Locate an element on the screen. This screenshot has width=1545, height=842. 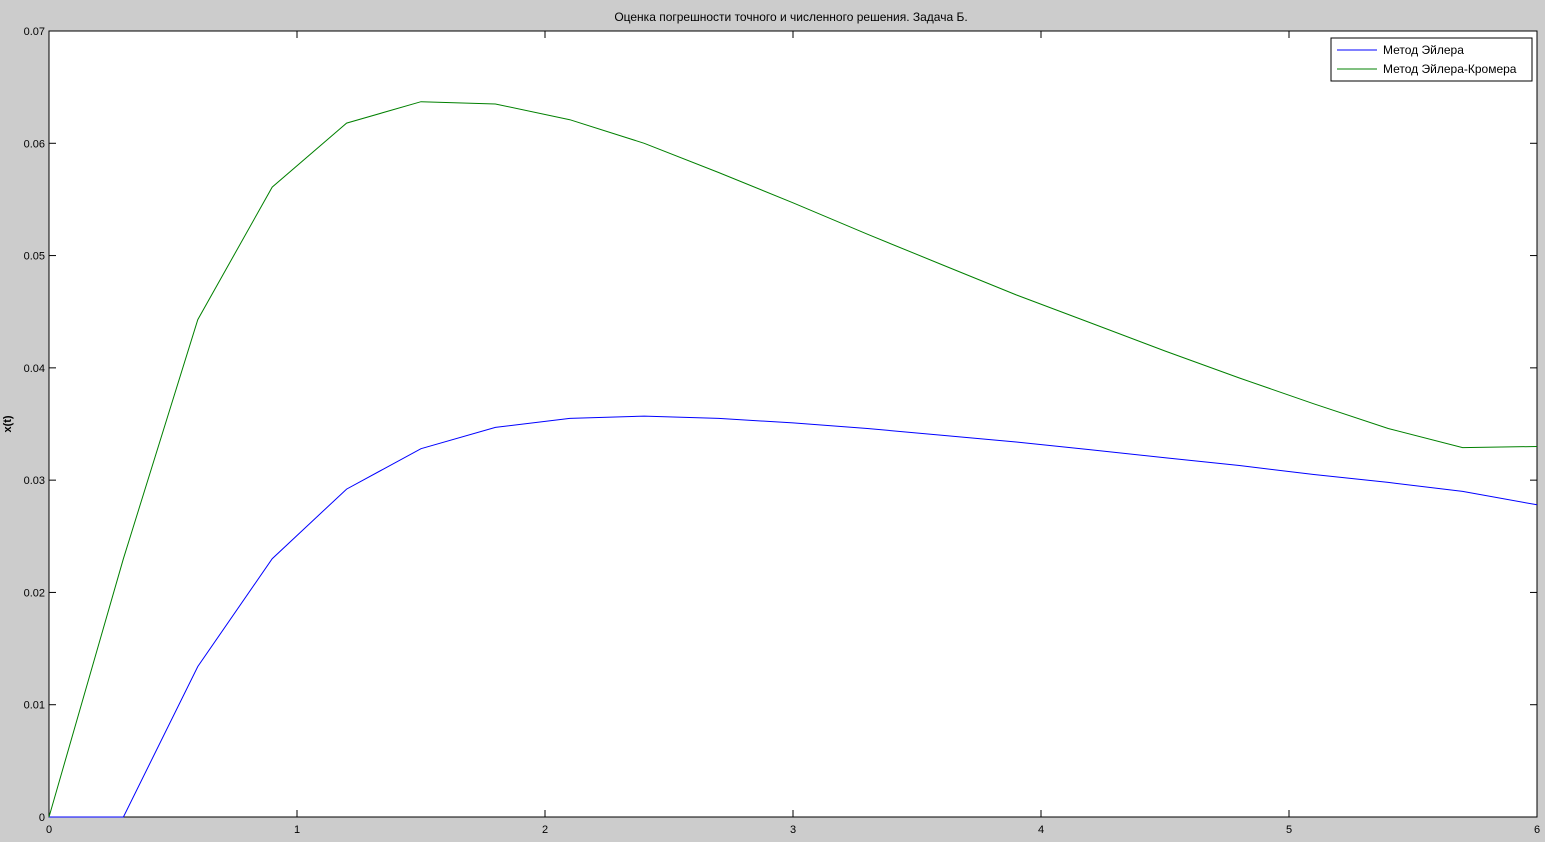
y-tick-label: 0.01 is located at coordinates (34, 706).